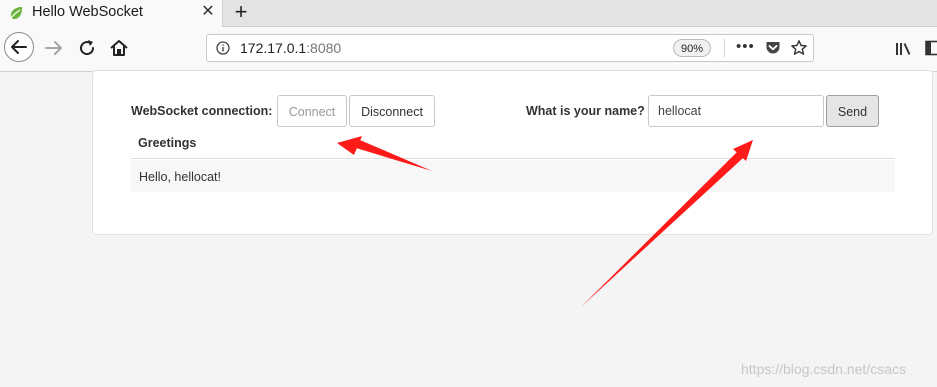 The image size is (937, 387). I want to click on zoom-level-badge: 90%, so click(692, 48).